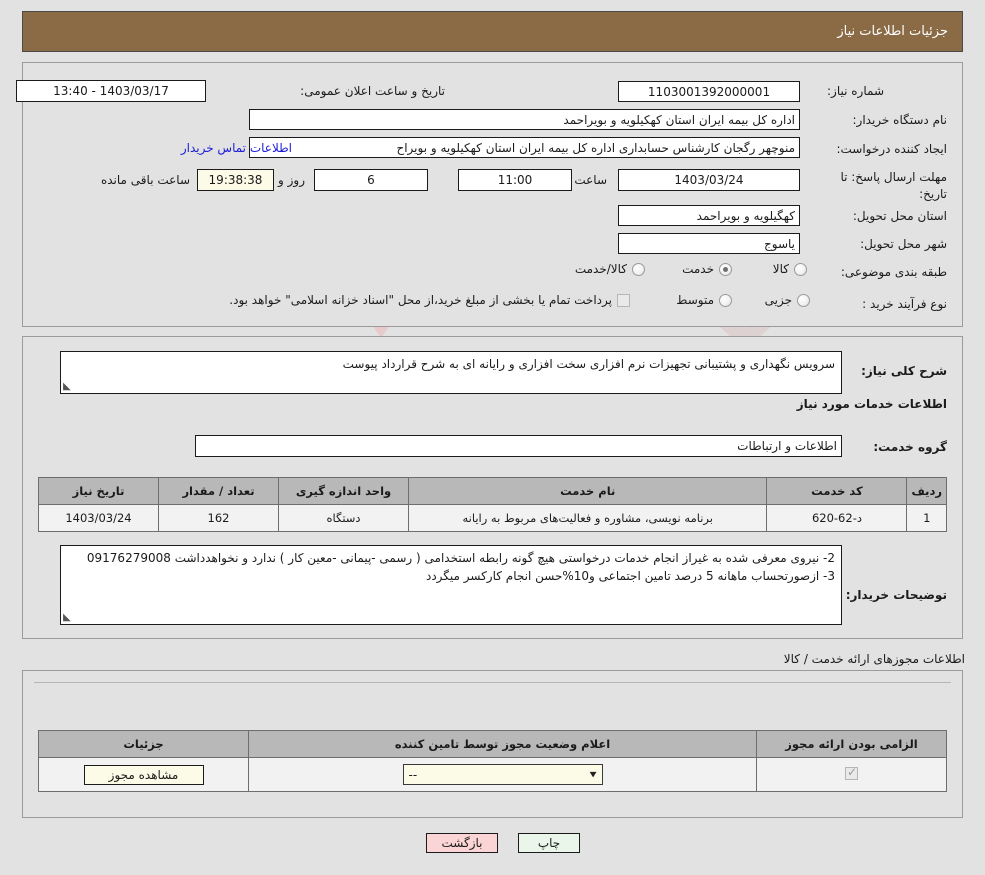 The height and width of the screenshot is (875, 985). Describe the element at coordinates (638, 269) in the screenshot. I see `radio-goods-service-icon` at that location.